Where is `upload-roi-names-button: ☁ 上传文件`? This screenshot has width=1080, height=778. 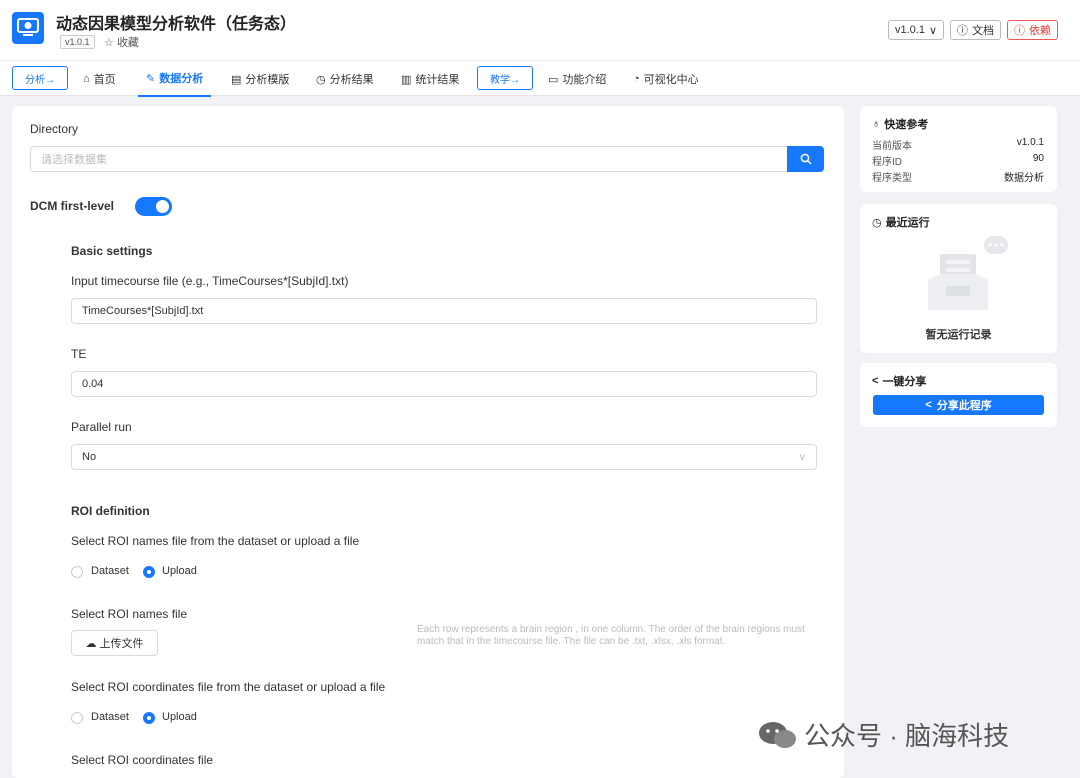
upload-roi-names-button: ☁ 上传文件 is located at coordinates (114, 643).